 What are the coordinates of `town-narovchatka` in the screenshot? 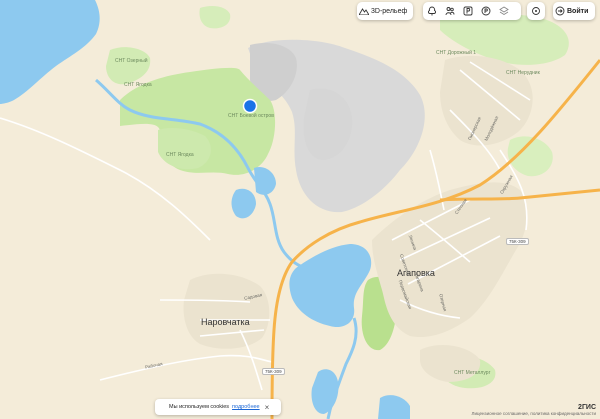 It's located at (226, 311).